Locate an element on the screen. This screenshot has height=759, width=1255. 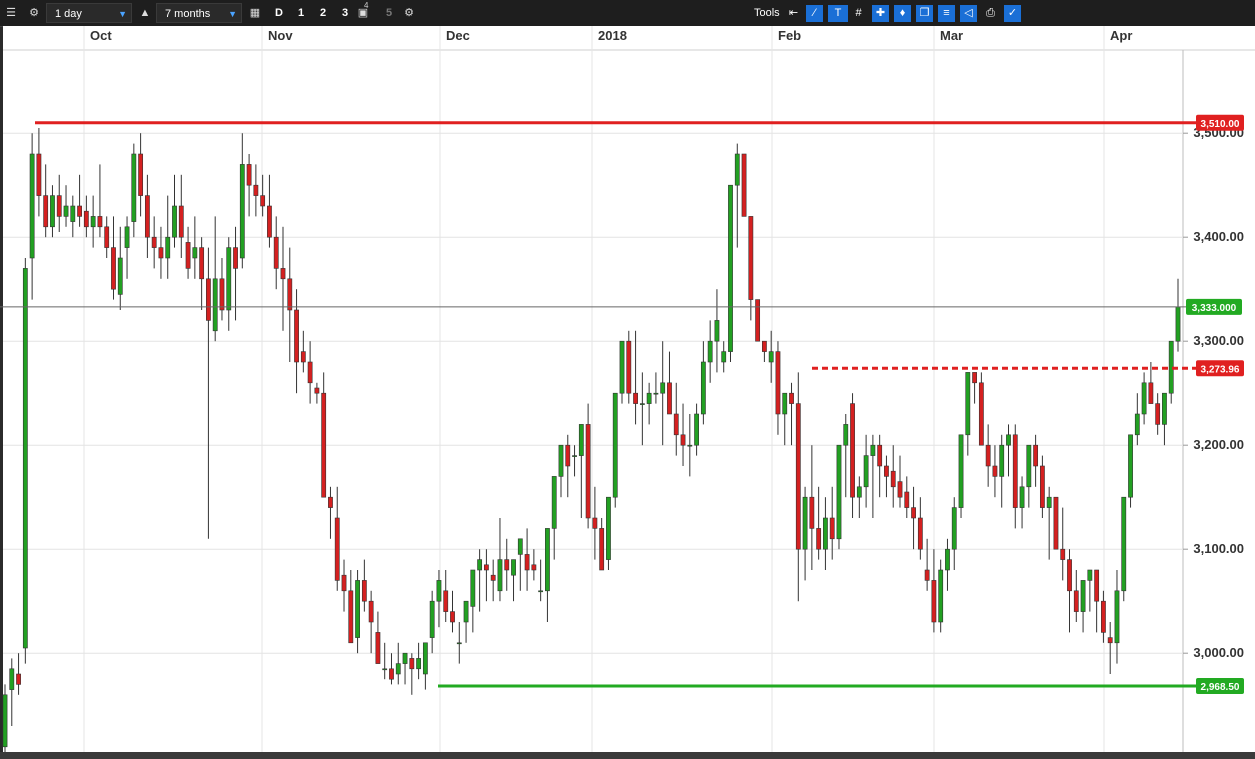
back-arrow-icon: ⇤ is located at coordinates (793, 13).